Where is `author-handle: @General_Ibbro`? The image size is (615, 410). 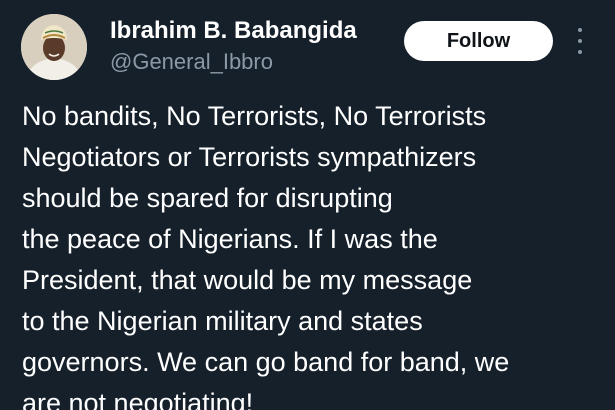 author-handle: @General_Ibbro is located at coordinates (191, 62).